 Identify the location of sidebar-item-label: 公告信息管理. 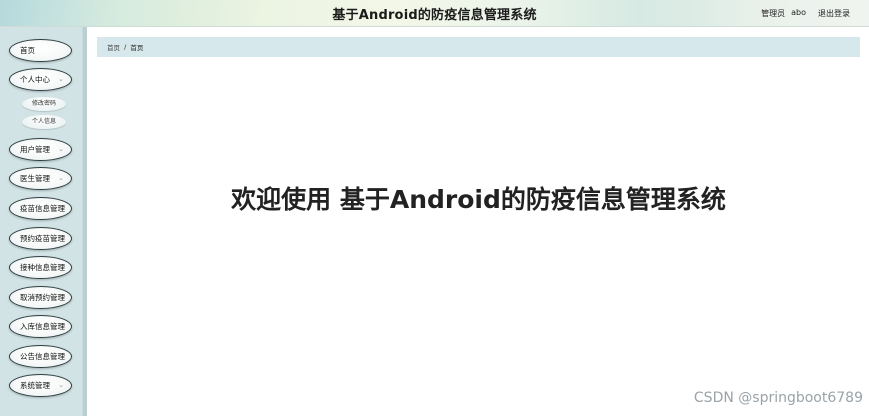
(42, 356).